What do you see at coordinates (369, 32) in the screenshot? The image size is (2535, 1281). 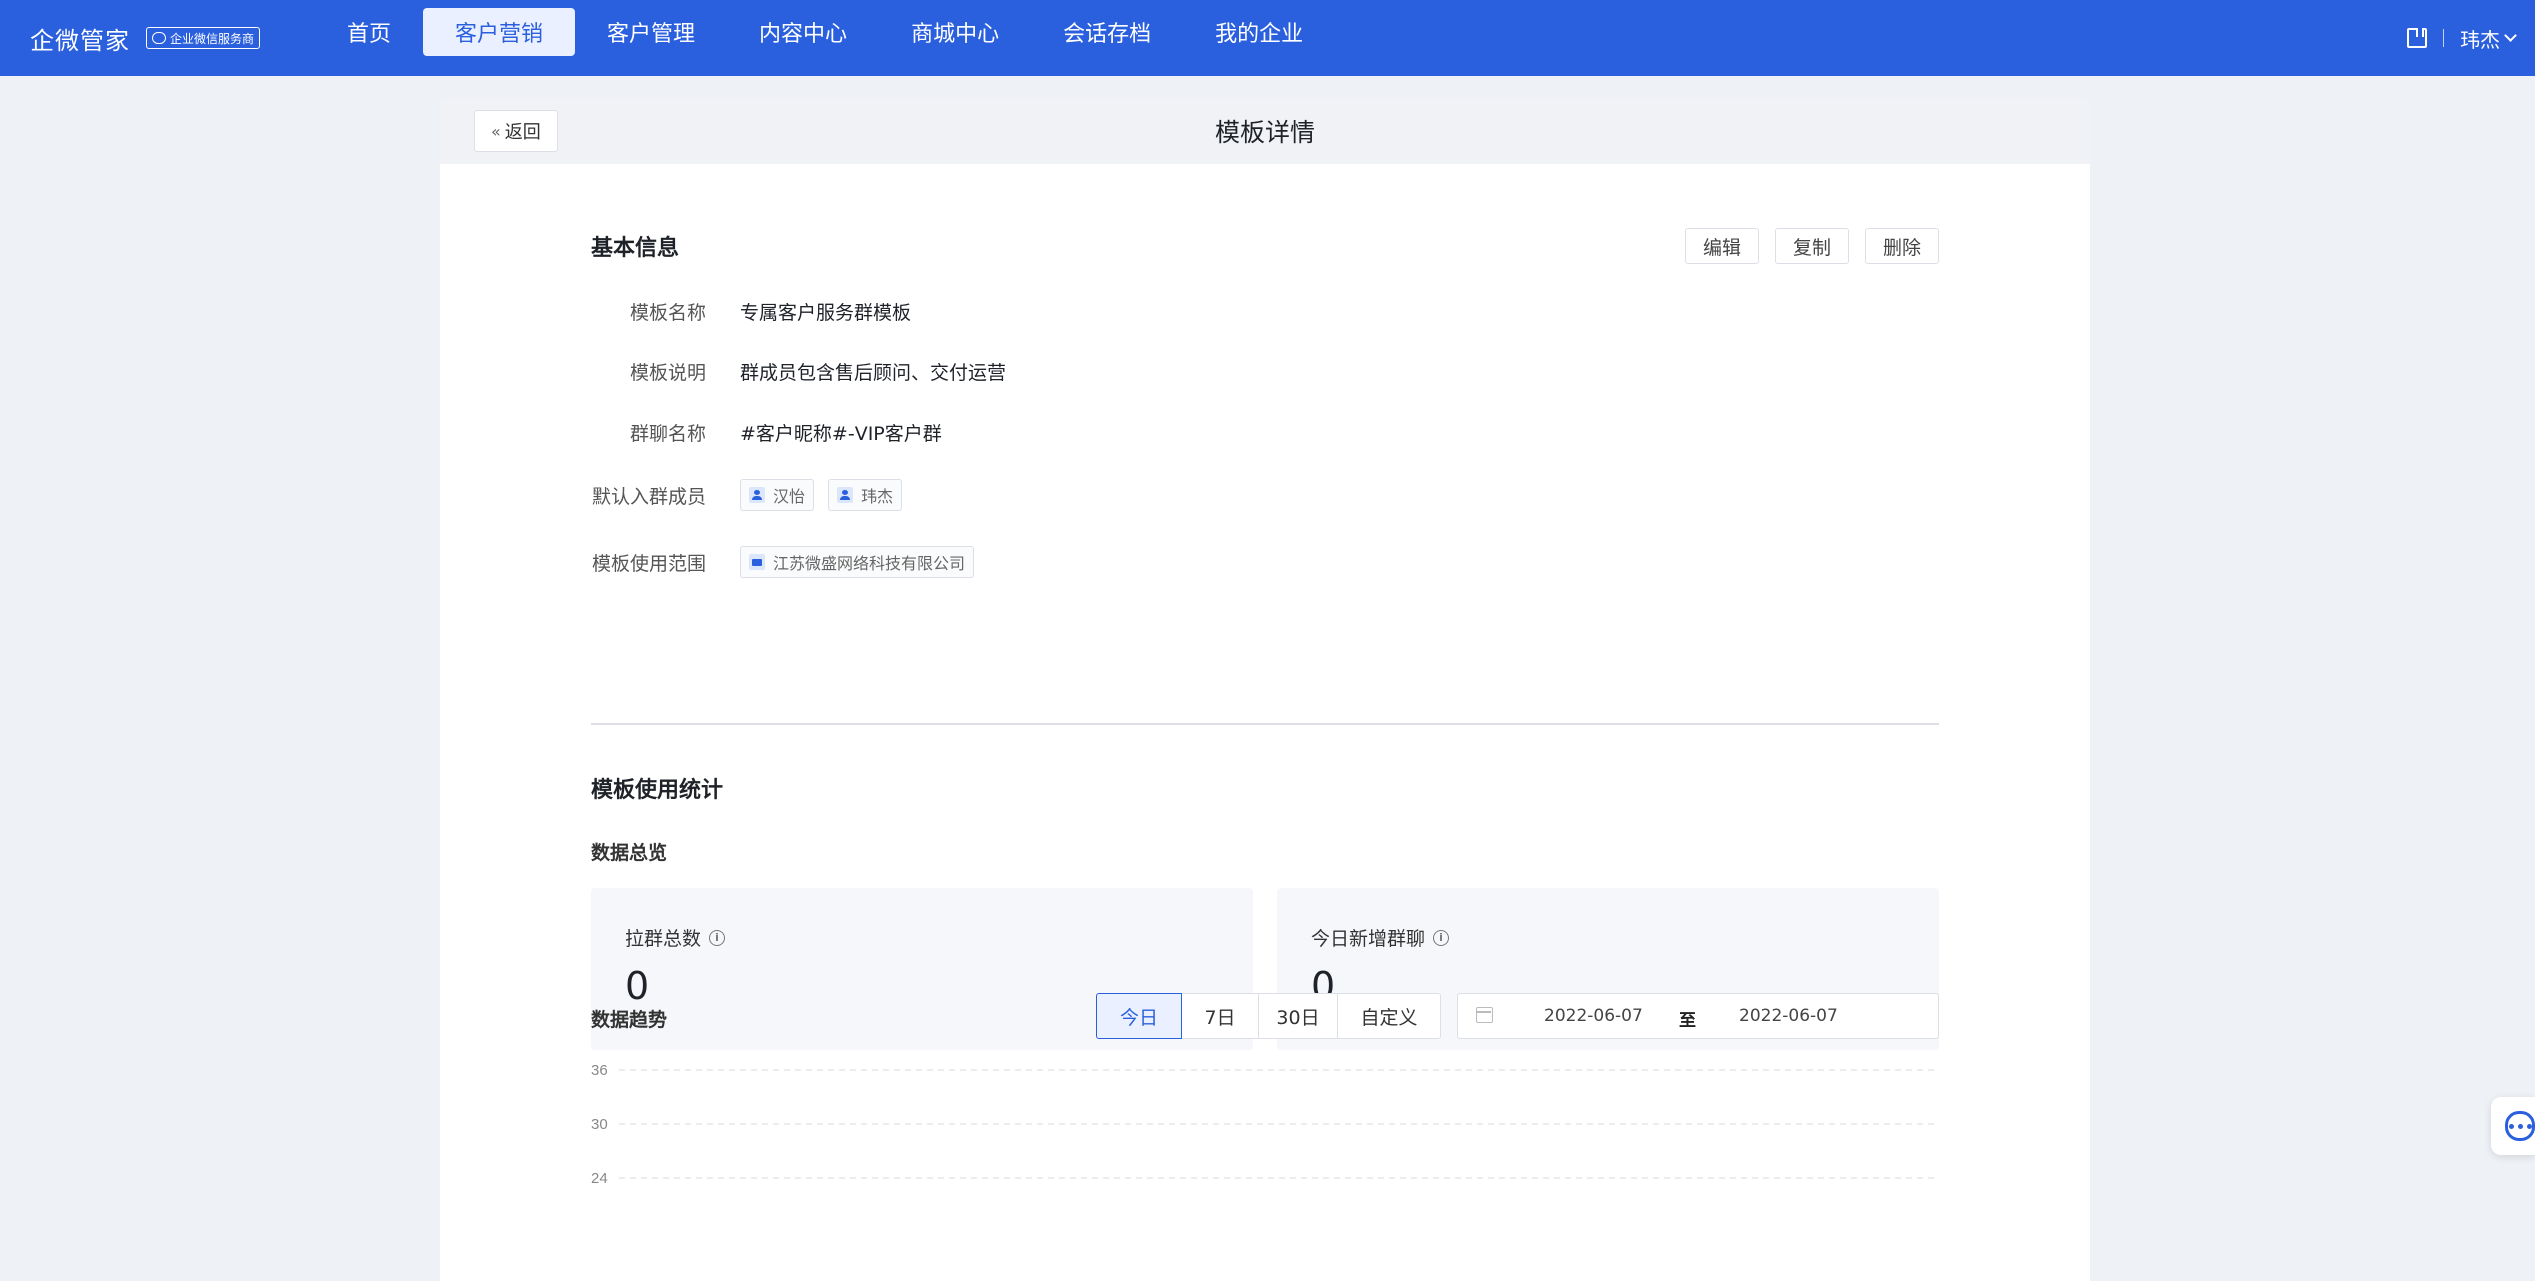 I see `nav-home: 首页` at bounding box center [369, 32].